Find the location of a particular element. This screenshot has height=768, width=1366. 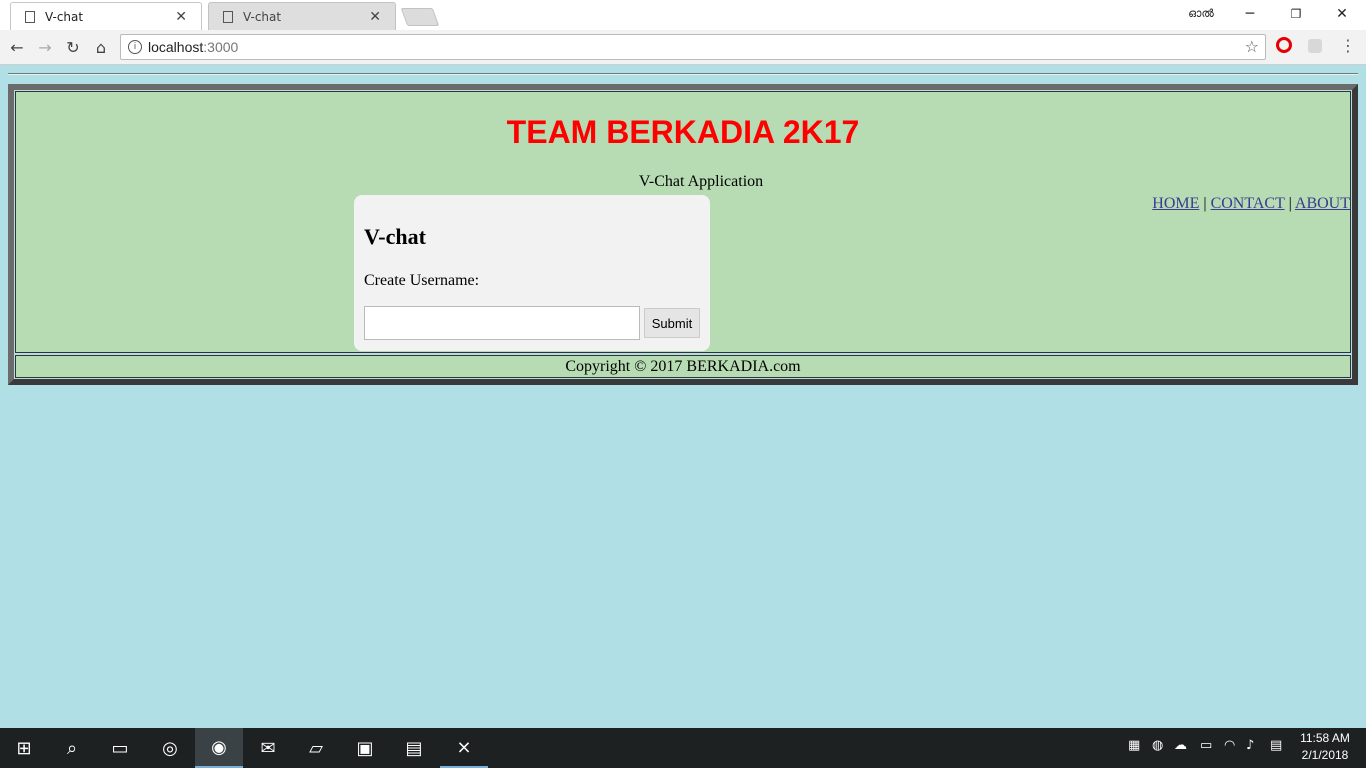

url-port: :3000 is located at coordinates (221, 47).